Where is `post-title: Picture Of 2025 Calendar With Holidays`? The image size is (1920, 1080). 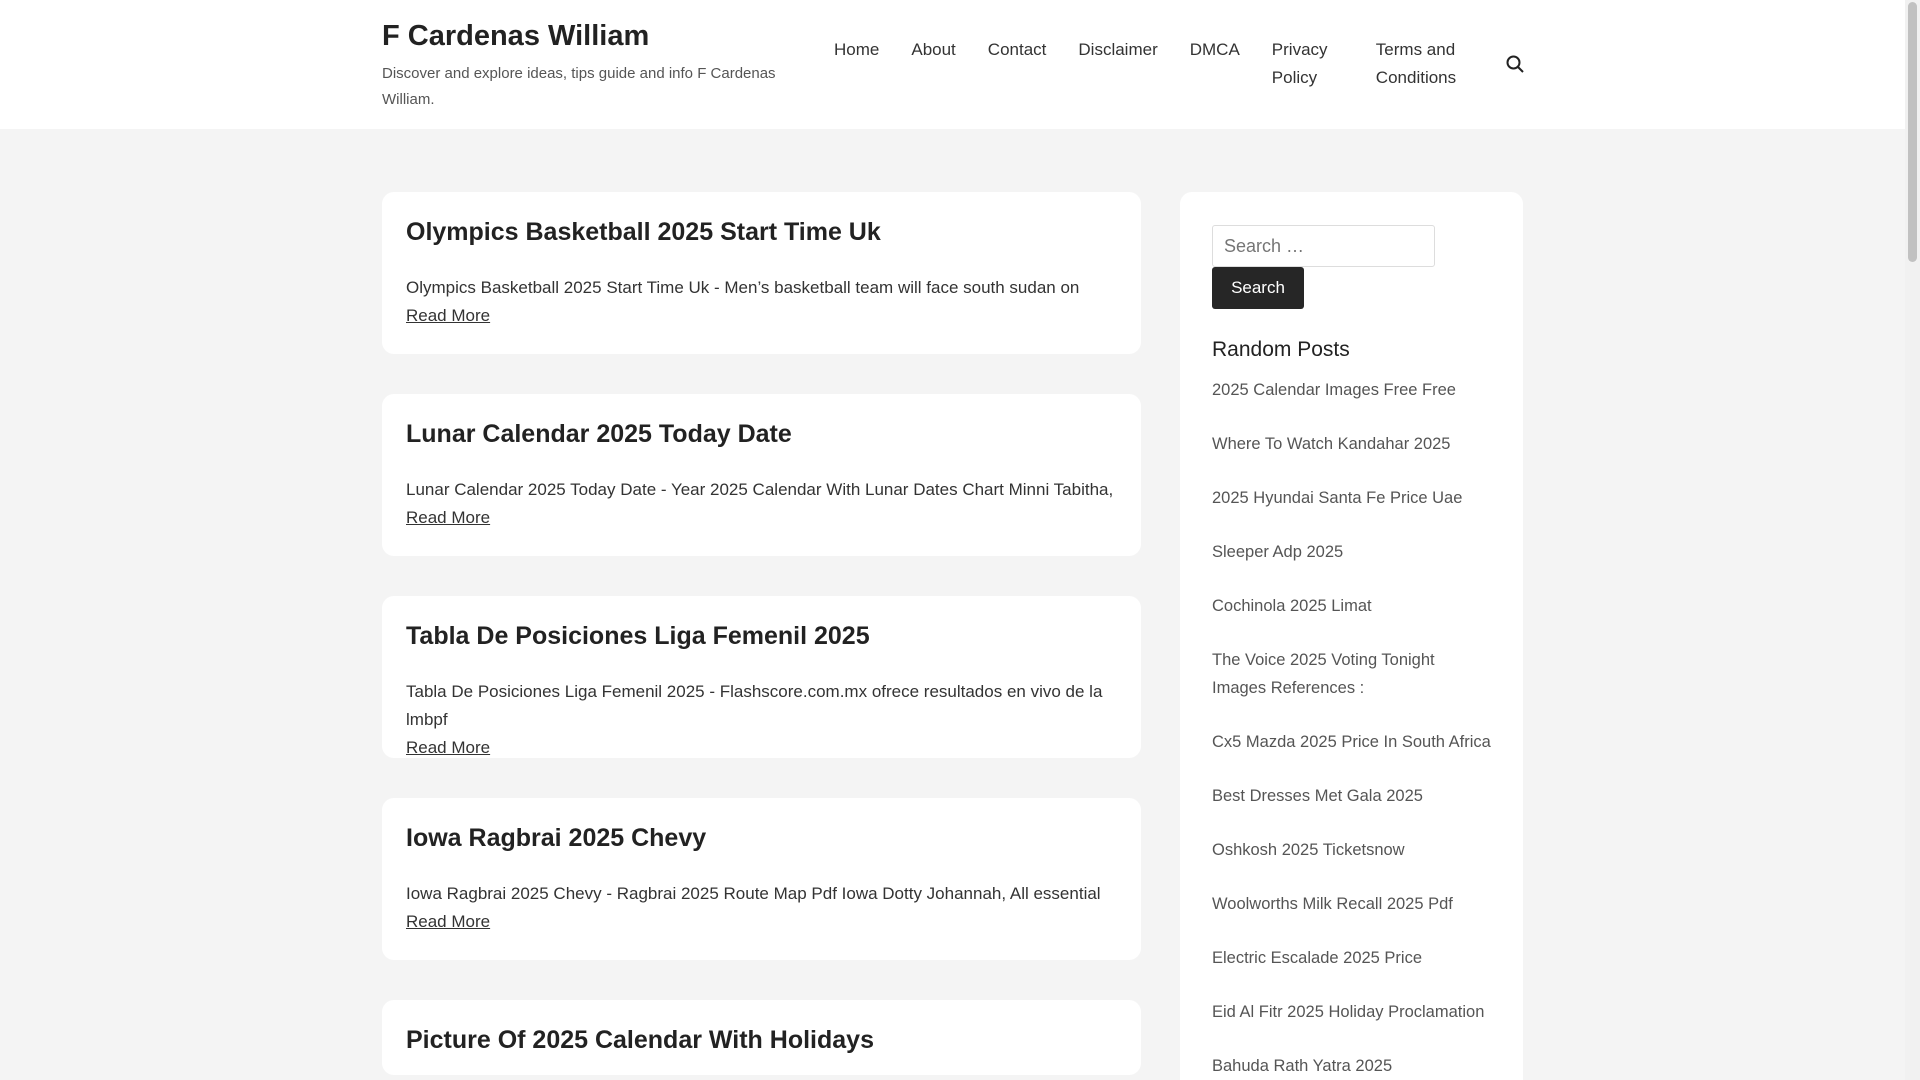
post-title: Picture Of 2025 Calendar With Holidays is located at coordinates (761, 1040).